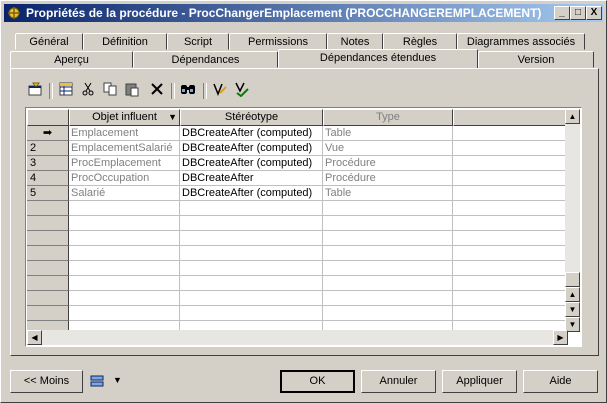  Describe the element at coordinates (251, 178) in the screenshot. I see `cell-stereotype: DBCreateAfter` at that location.